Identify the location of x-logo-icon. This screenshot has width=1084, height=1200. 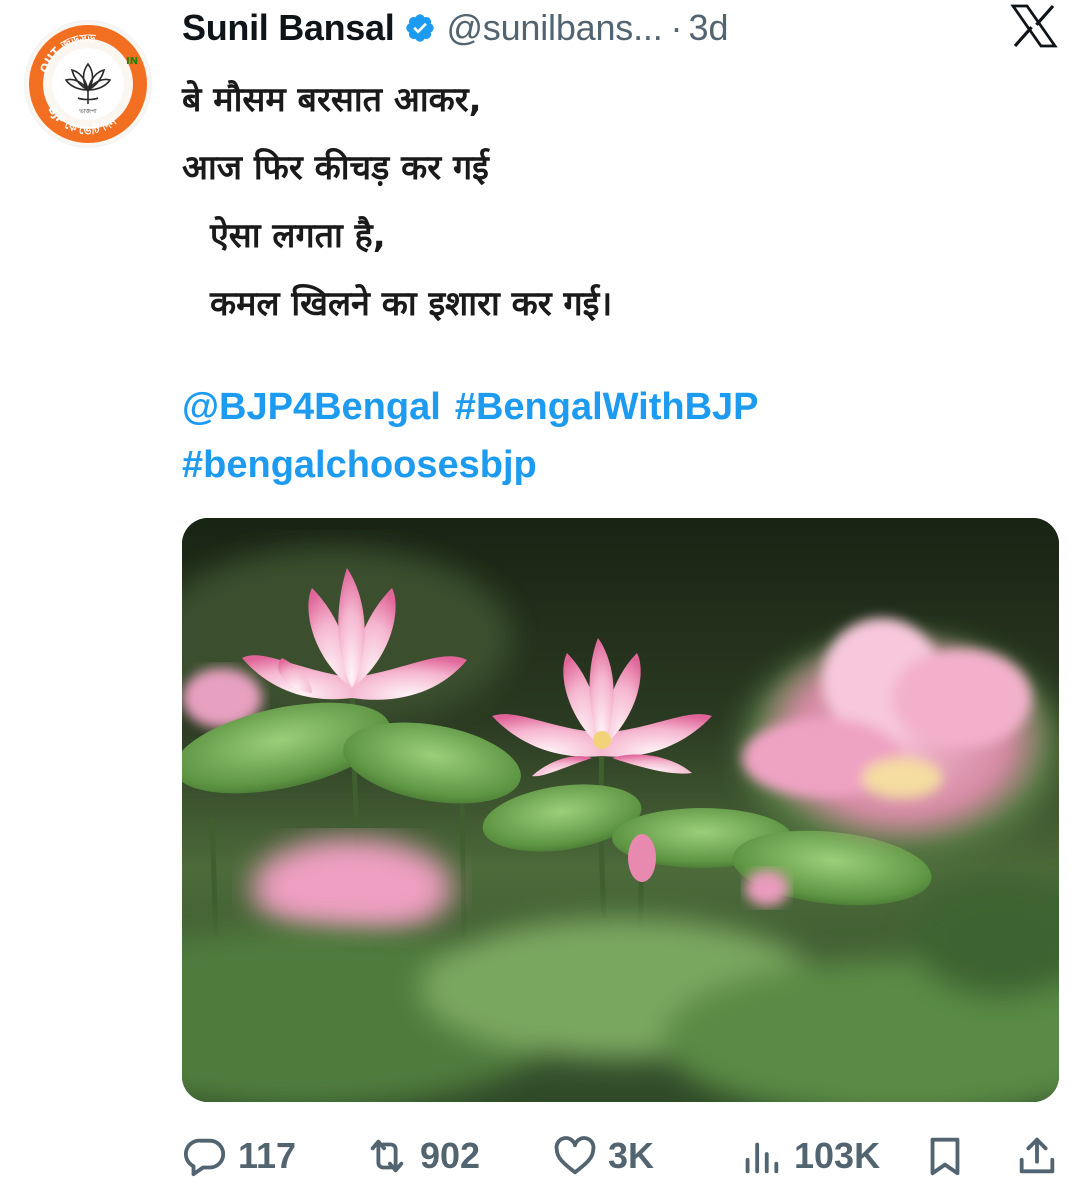
(1034, 26).